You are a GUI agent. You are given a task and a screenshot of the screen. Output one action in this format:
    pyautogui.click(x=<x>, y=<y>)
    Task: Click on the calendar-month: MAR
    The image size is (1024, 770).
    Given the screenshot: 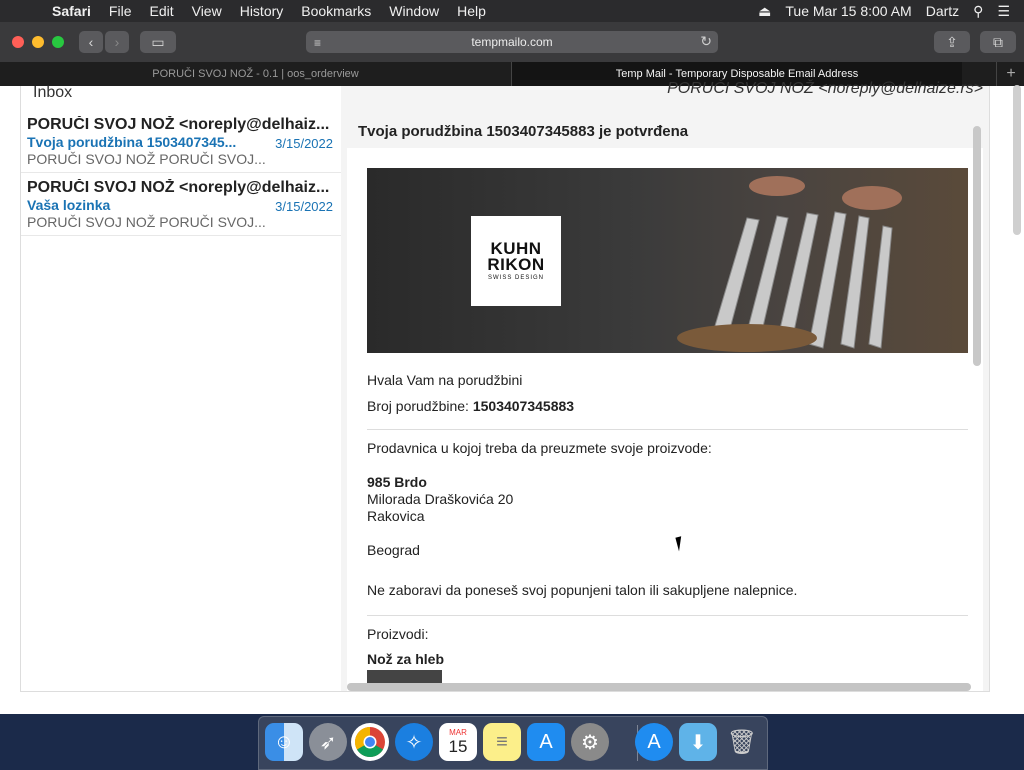 What is the action you would take?
    pyautogui.click(x=458, y=732)
    